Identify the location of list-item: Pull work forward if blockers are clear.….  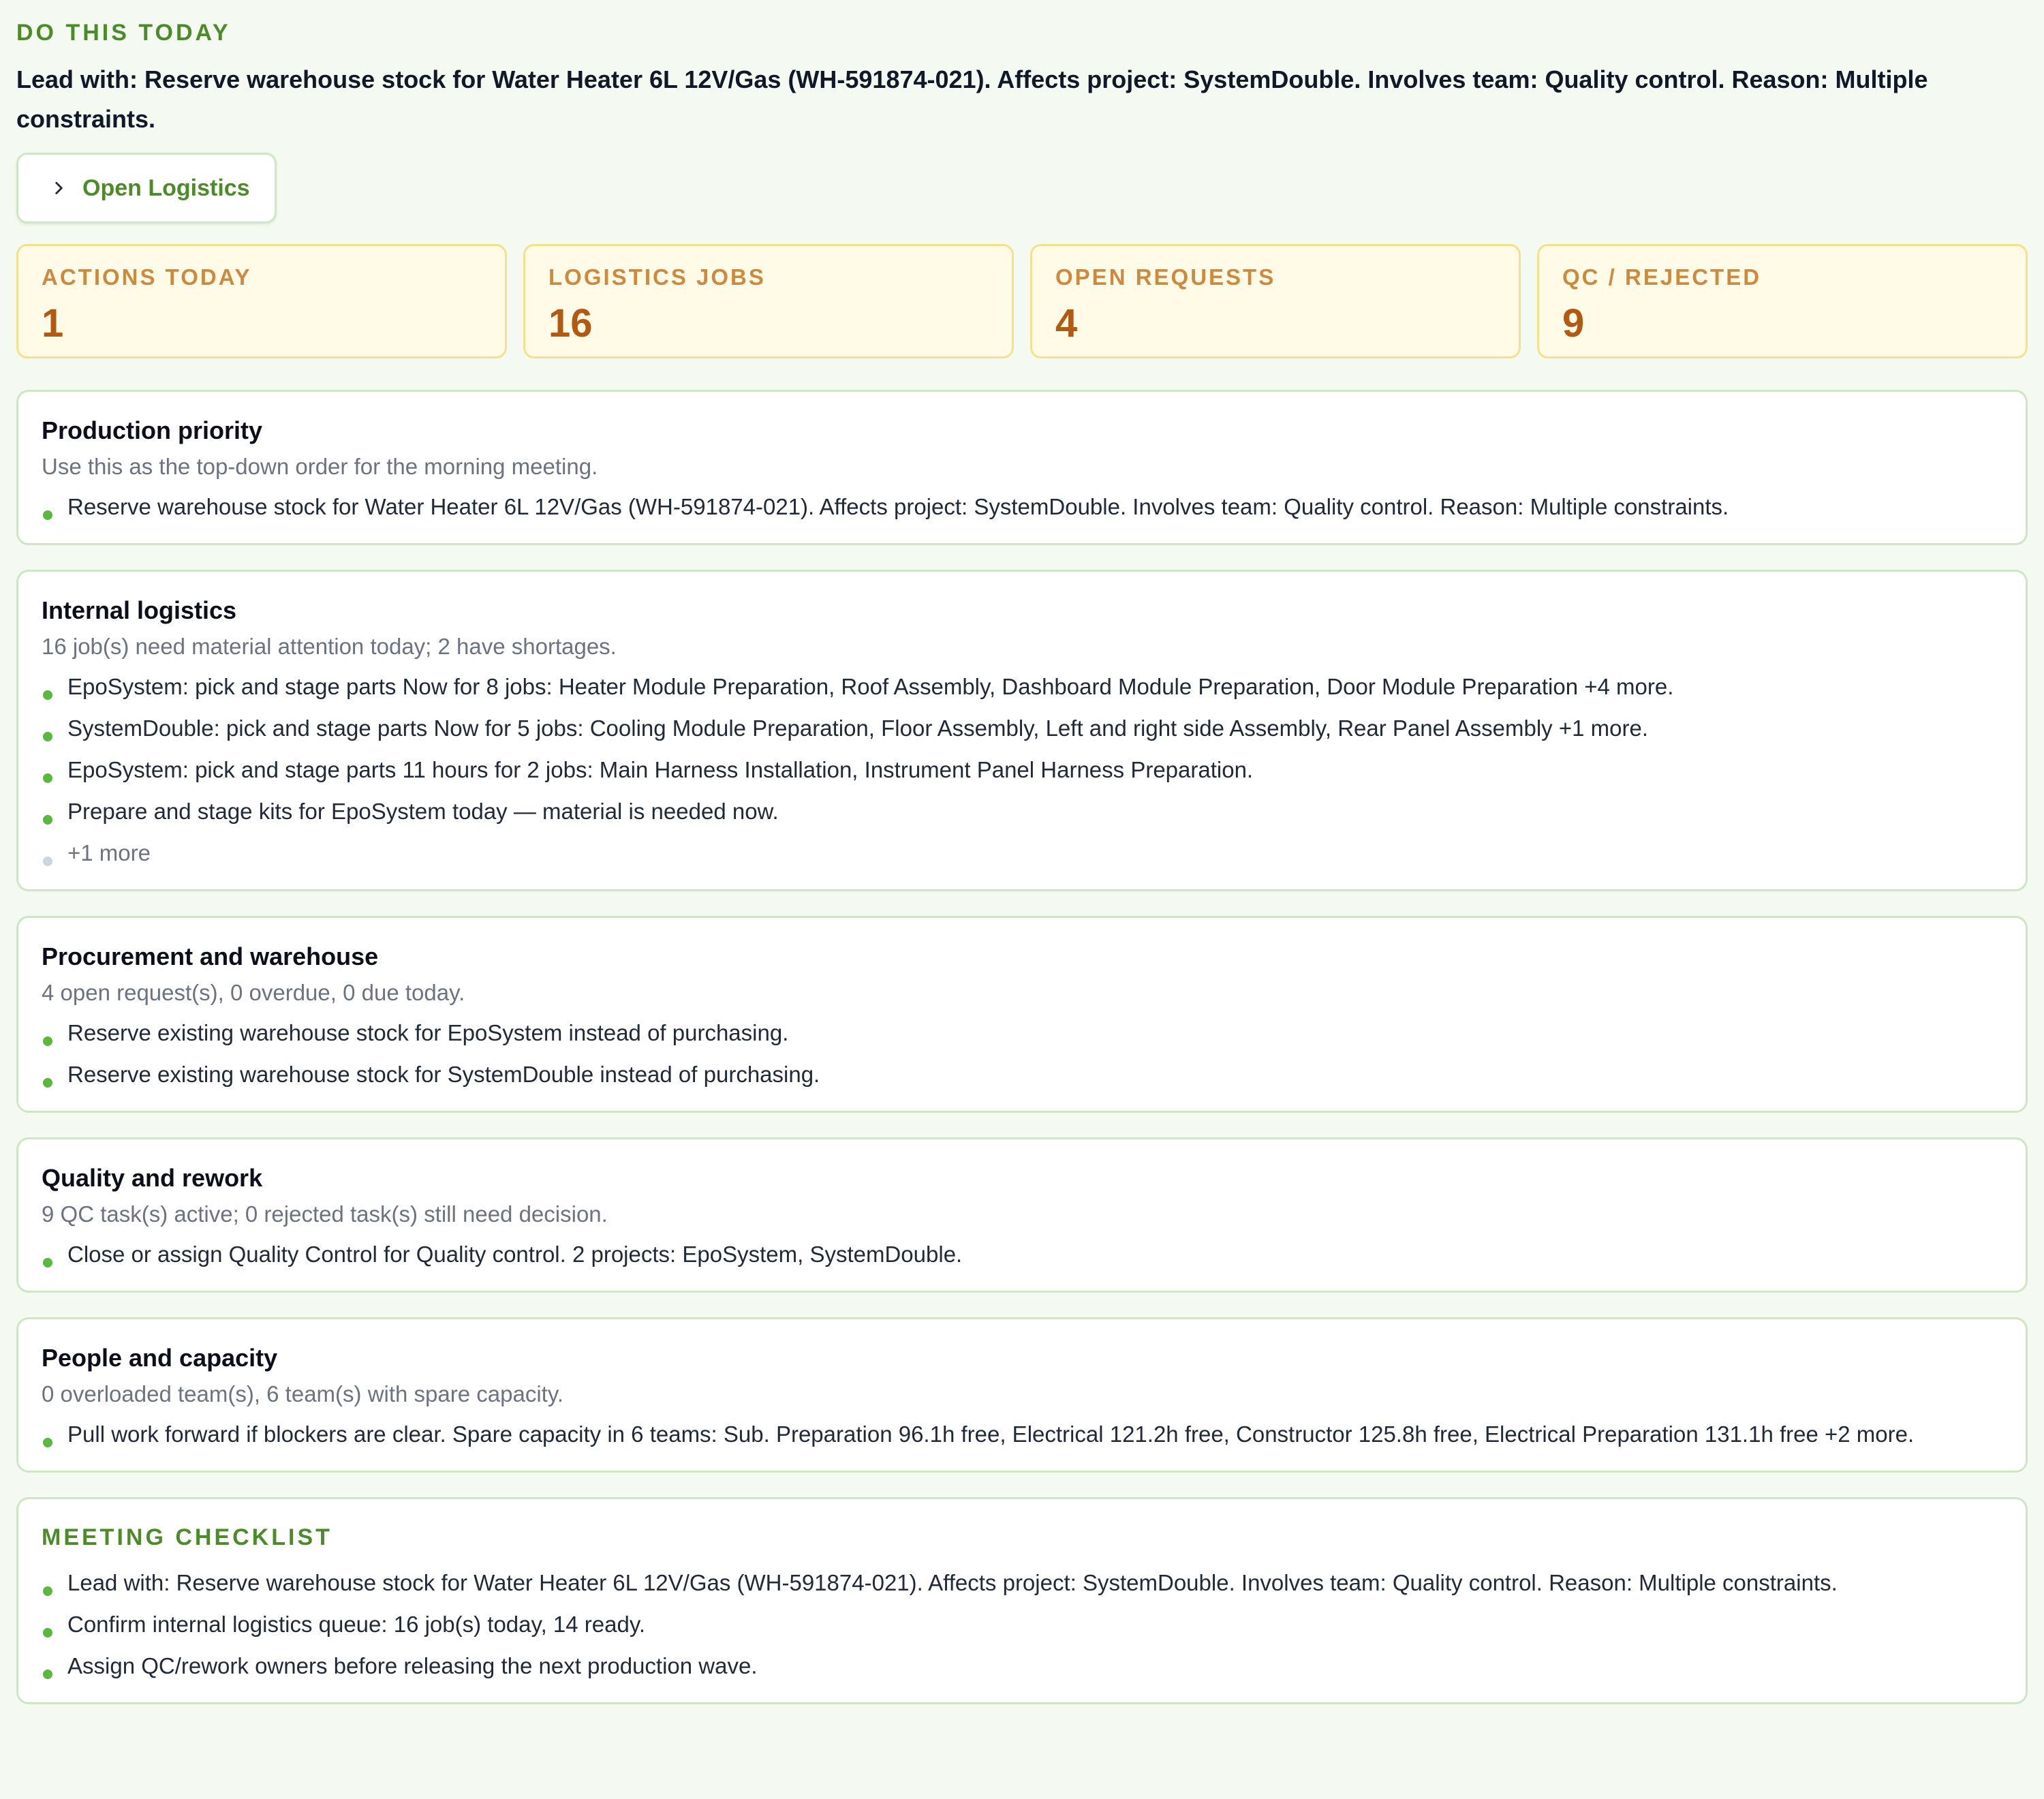
(1022, 1434).